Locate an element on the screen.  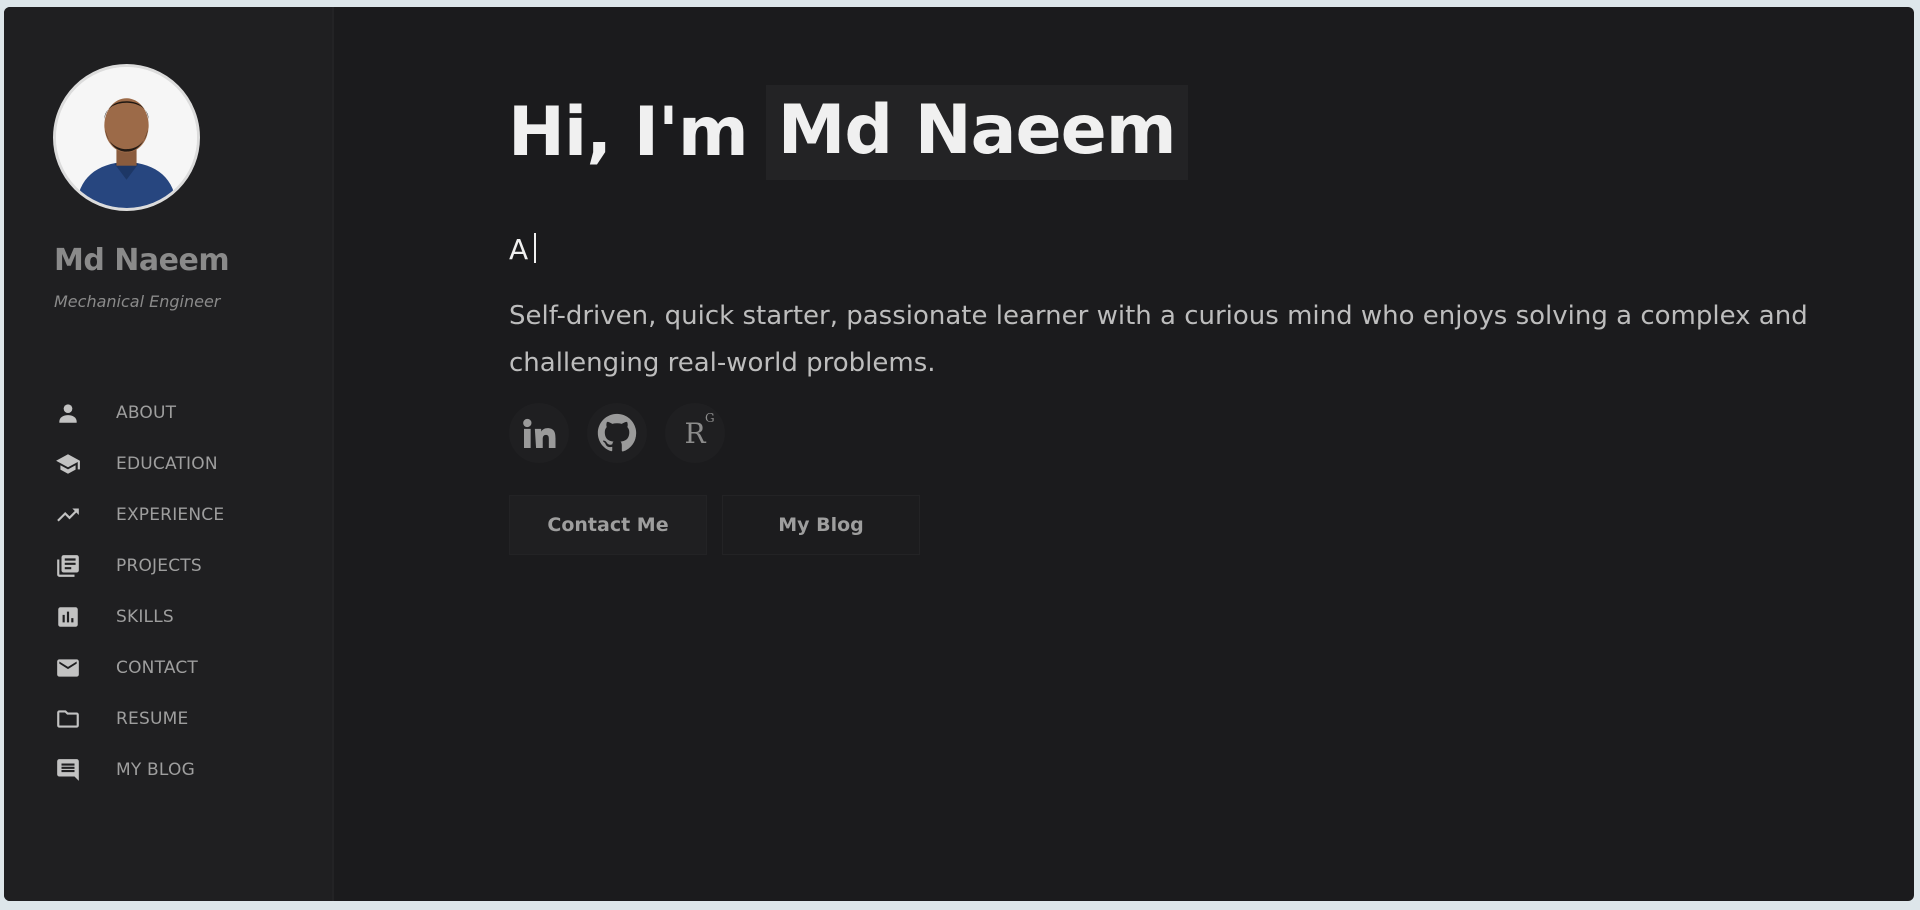
graduation-cap-icon is located at coordinates (68, 464).